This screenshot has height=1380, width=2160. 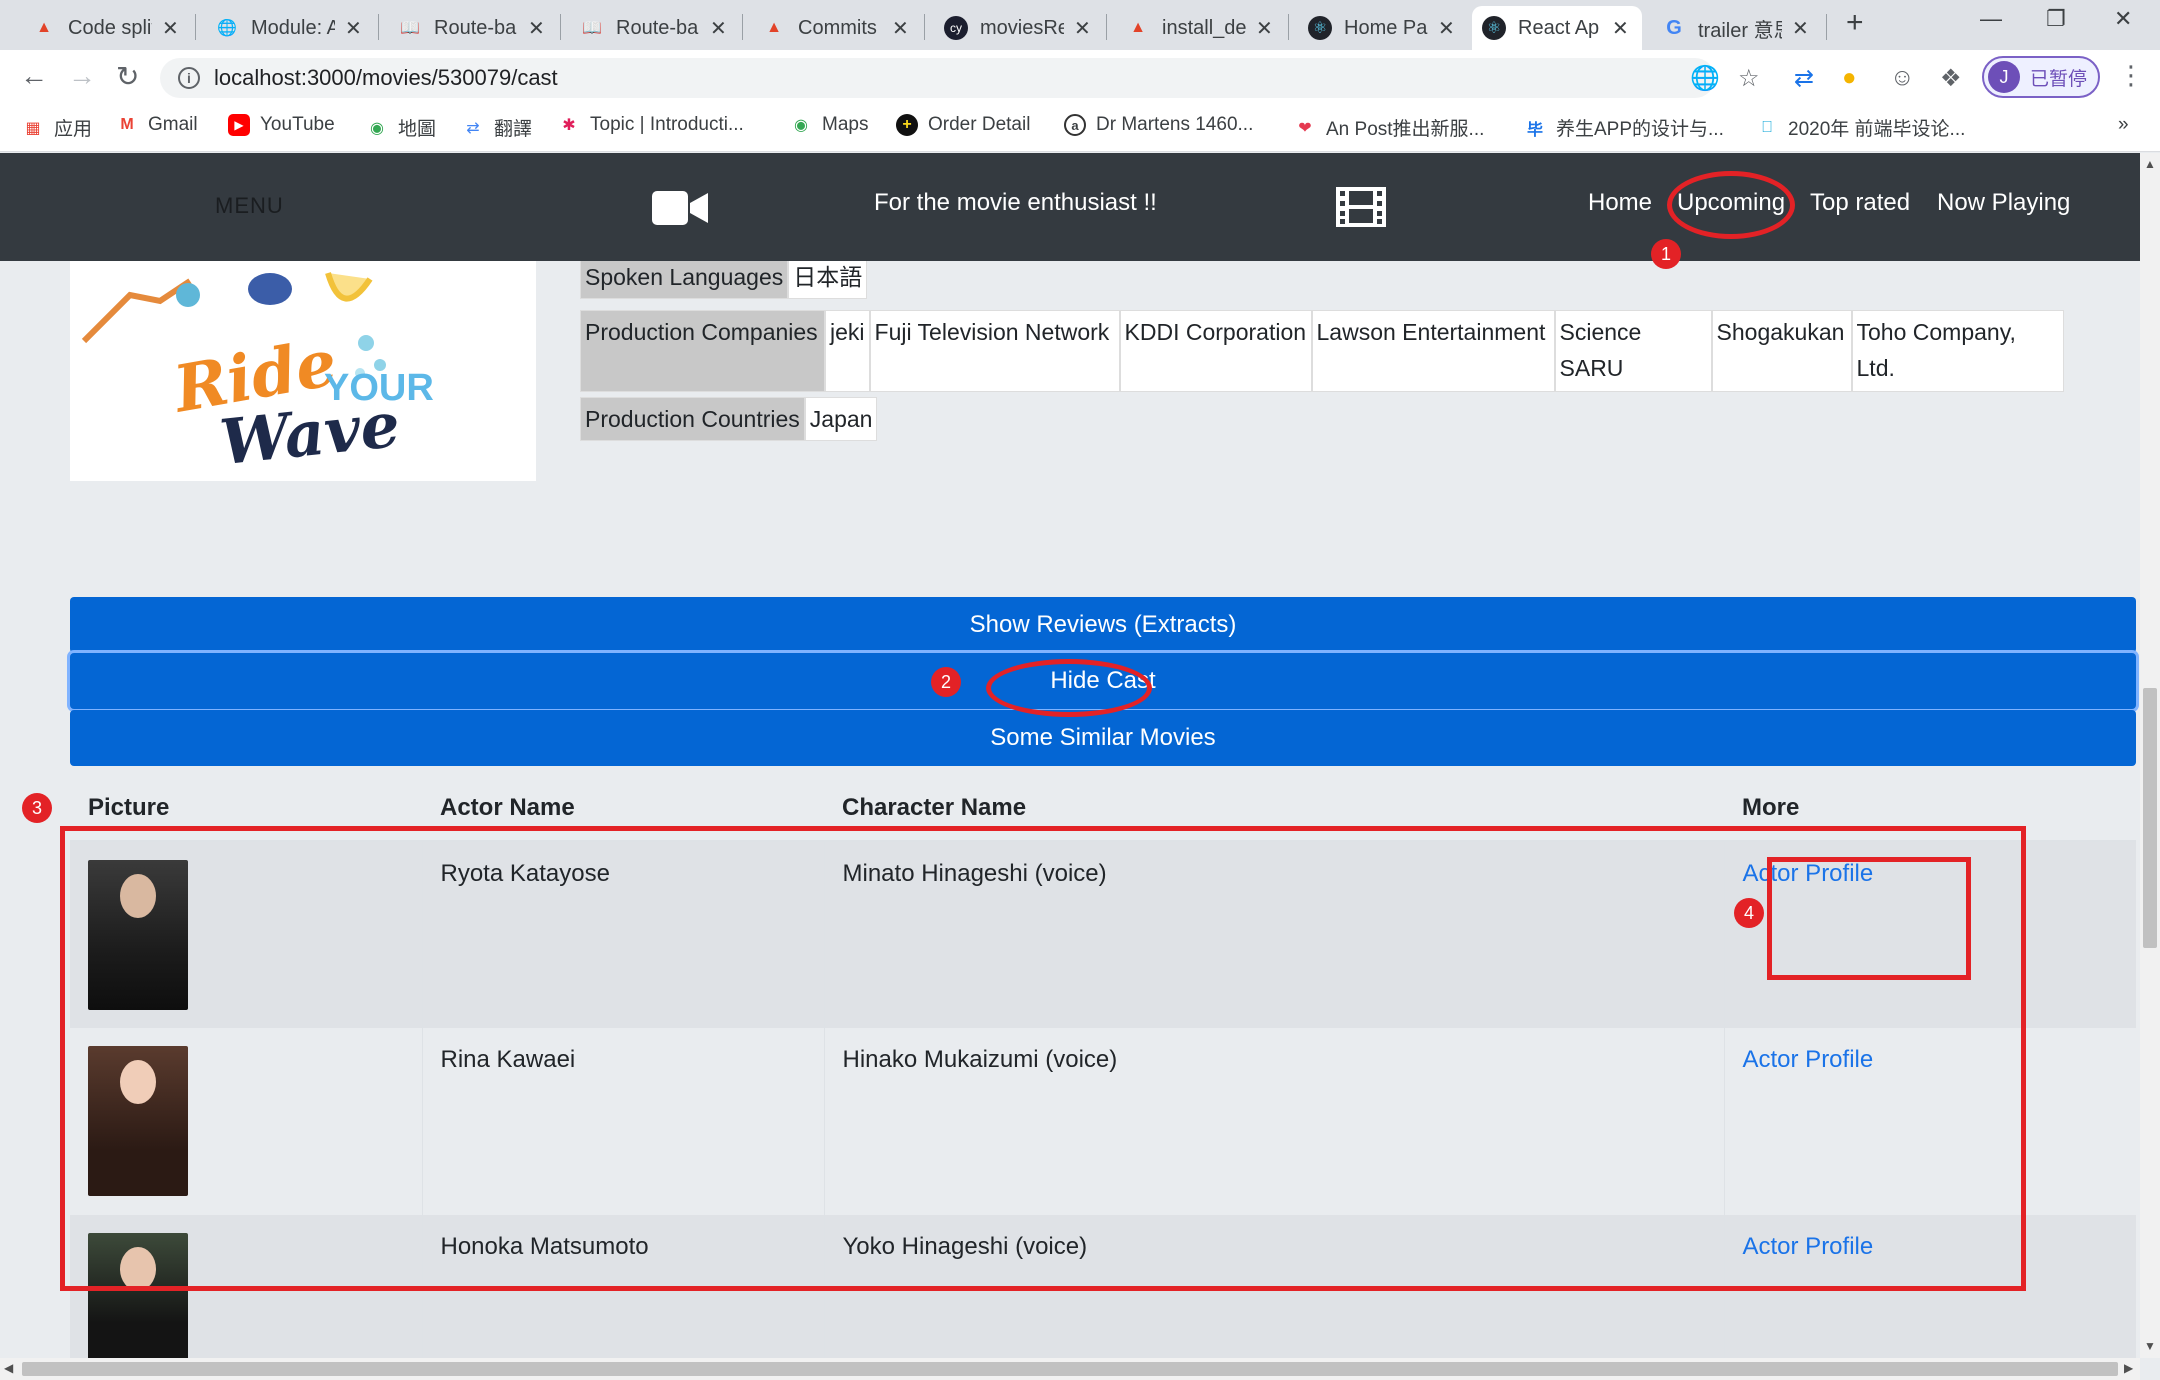 I want to click on google-icon: G, so click(x=1674, y=27).